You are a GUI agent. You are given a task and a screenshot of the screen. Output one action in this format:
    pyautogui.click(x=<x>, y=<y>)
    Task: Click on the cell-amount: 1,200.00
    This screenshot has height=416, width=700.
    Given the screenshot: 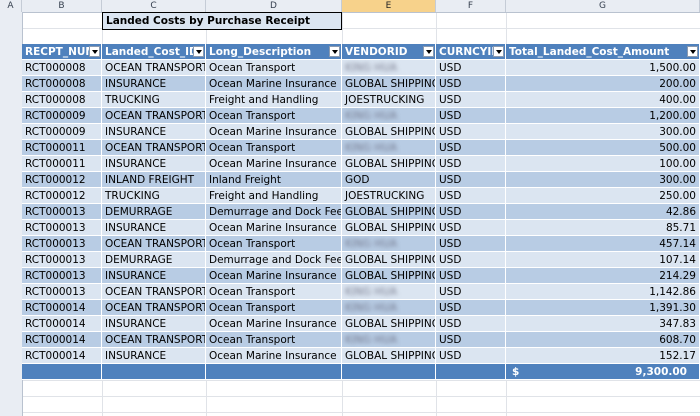 What is the action you would take?
    pyautogui.click(x=603, y=116)
    